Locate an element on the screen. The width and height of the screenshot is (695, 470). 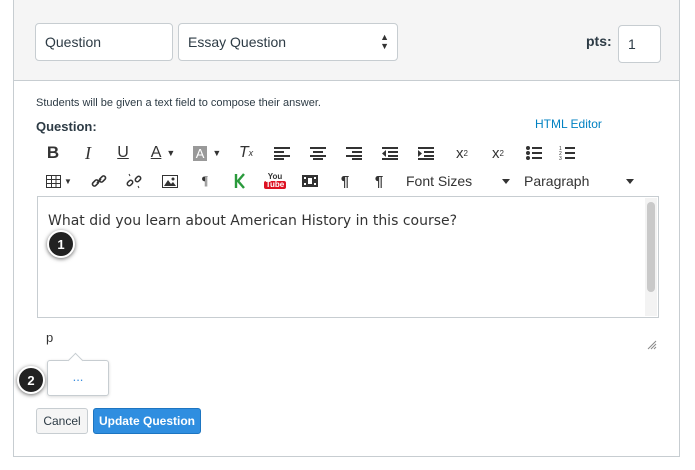
kaltura-icon is located at coordinates (240, 181).